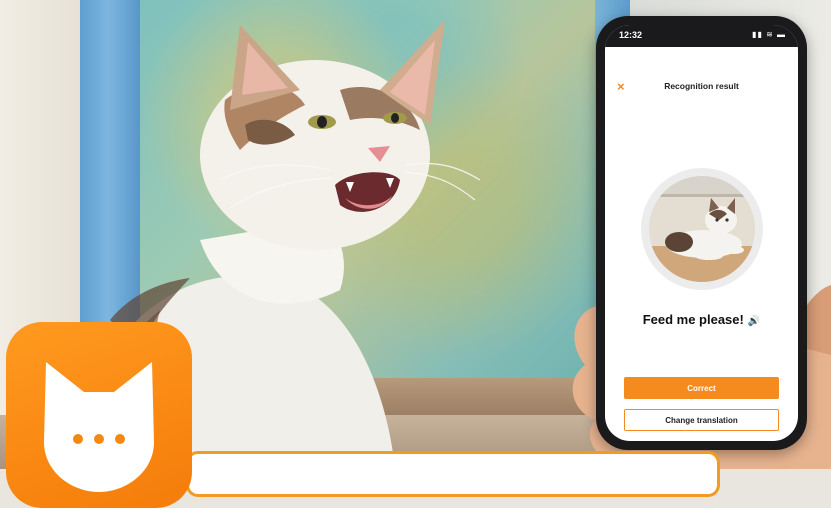  Describe the element at coordinates (453, 474) in the screenshot. I see `bottom-banner` at that location.